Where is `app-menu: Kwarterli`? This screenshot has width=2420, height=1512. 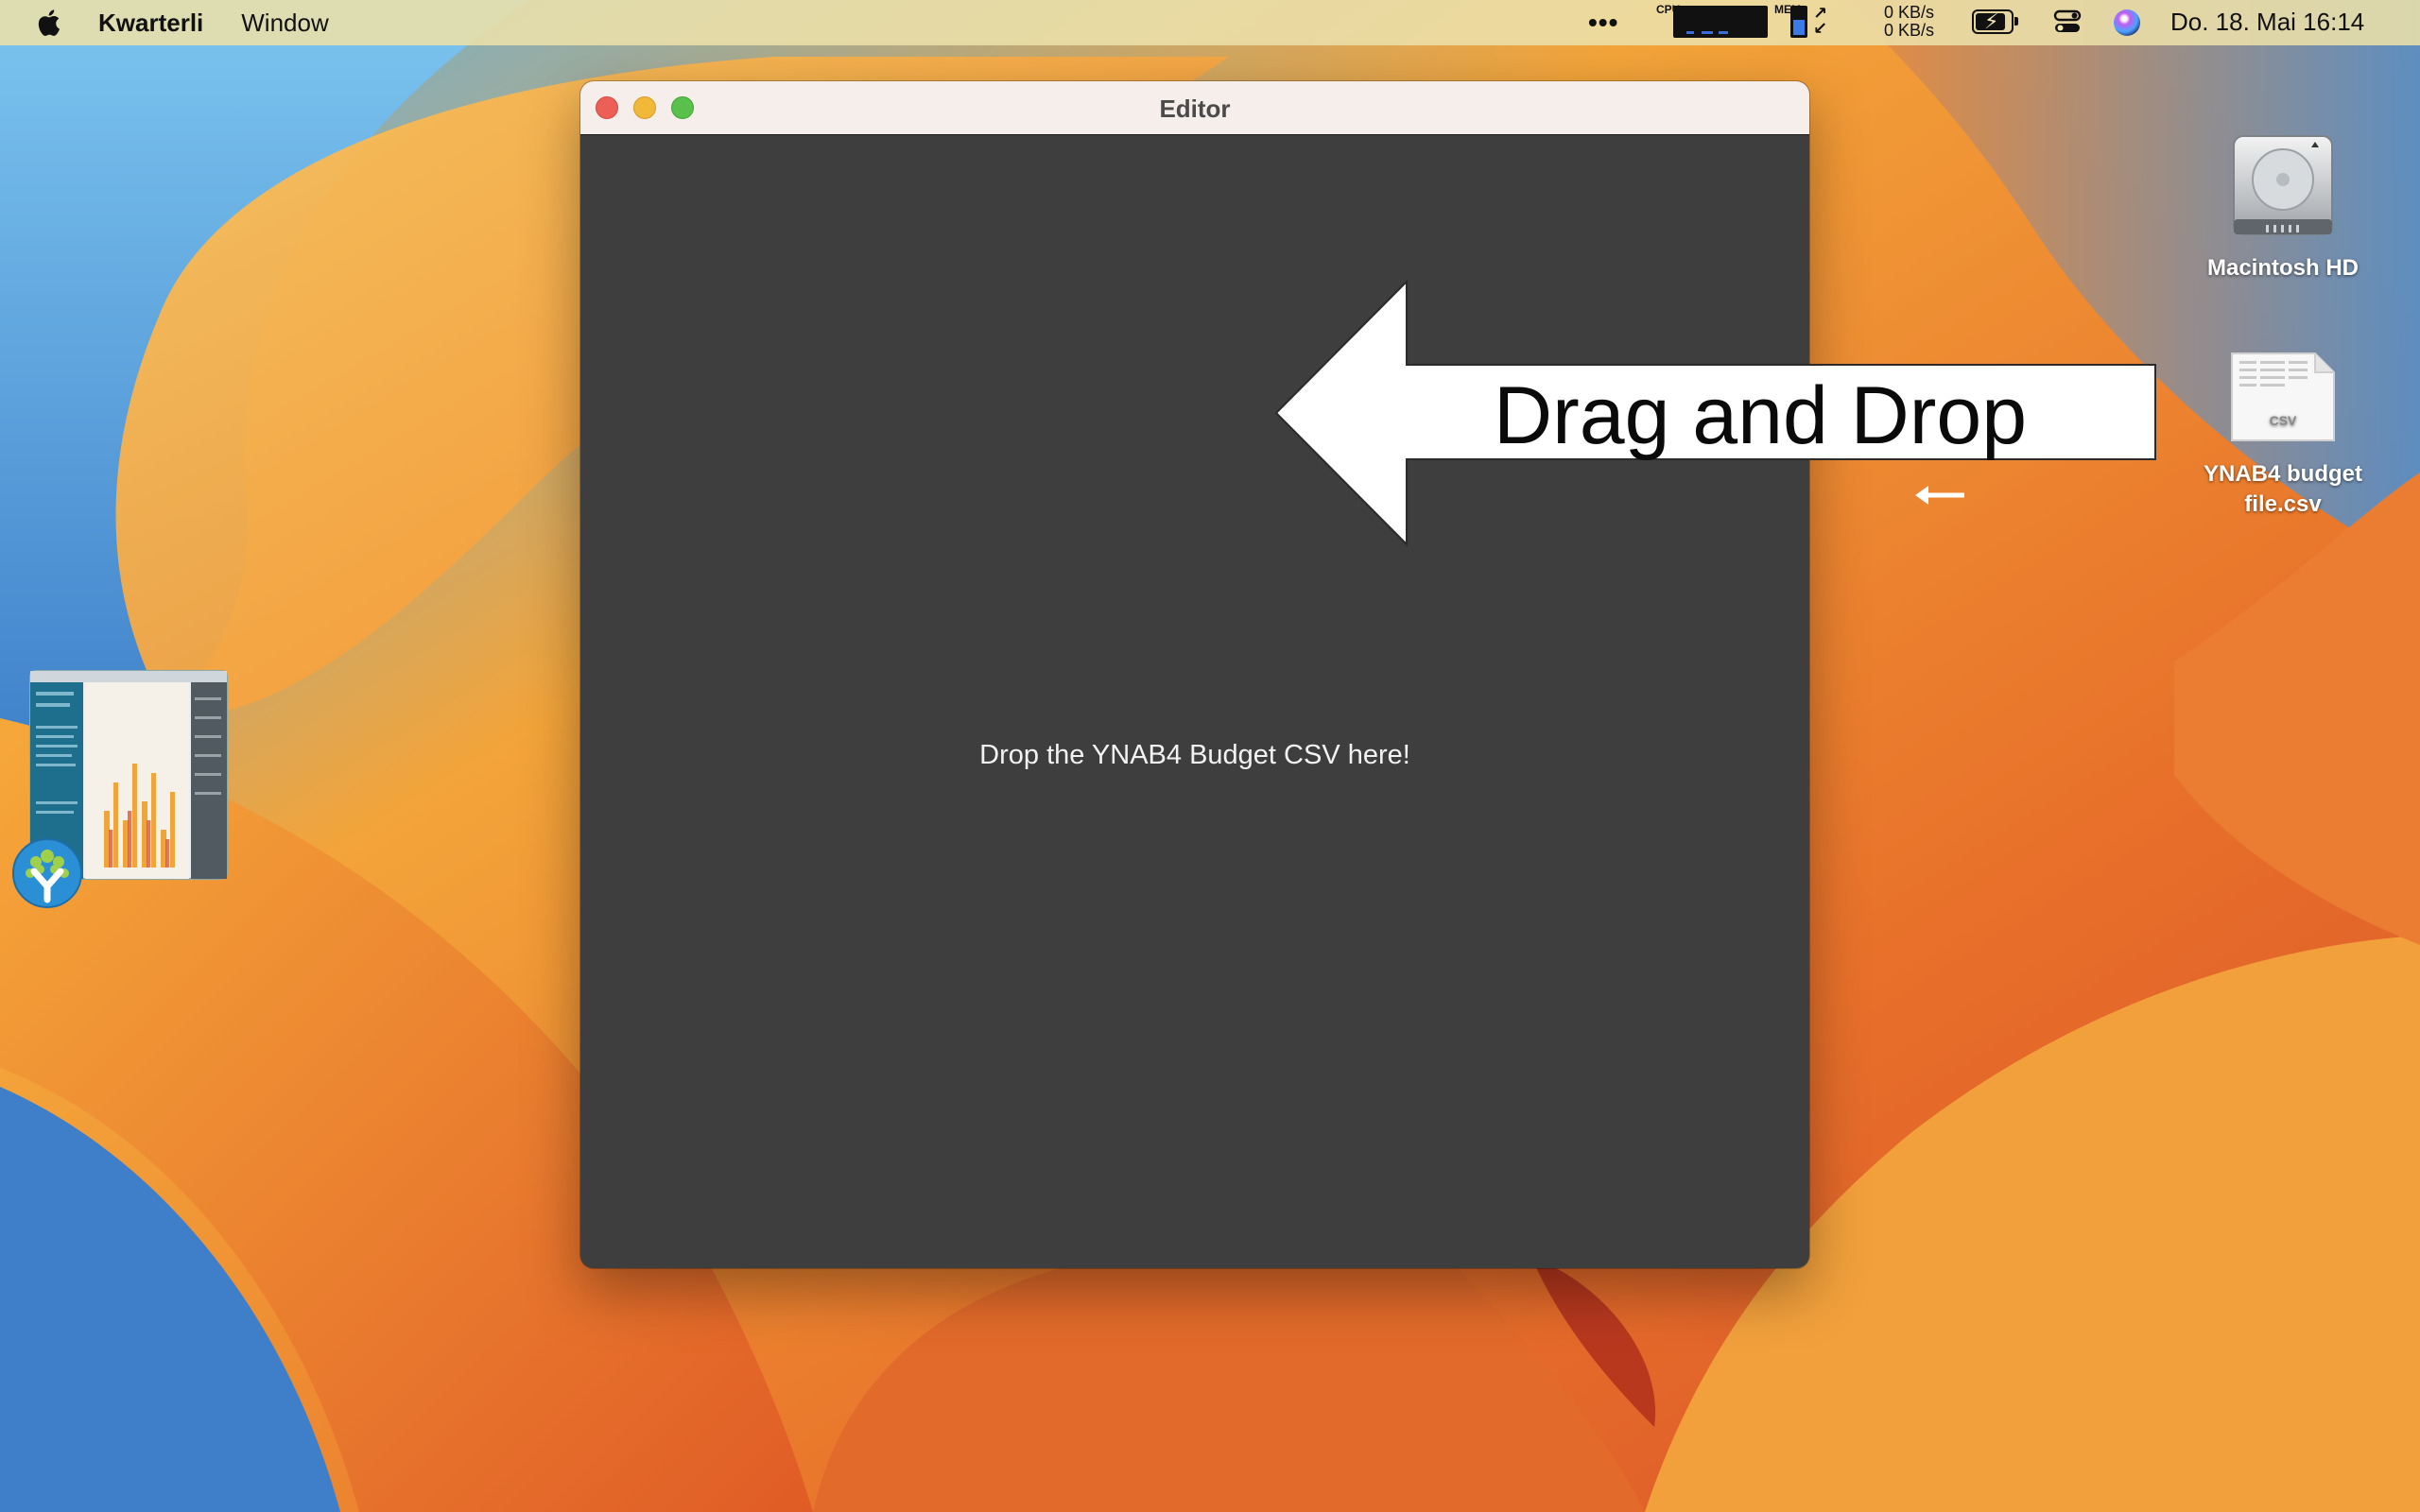 app-menu: Kwarterli is located at coordinates (150, 23).